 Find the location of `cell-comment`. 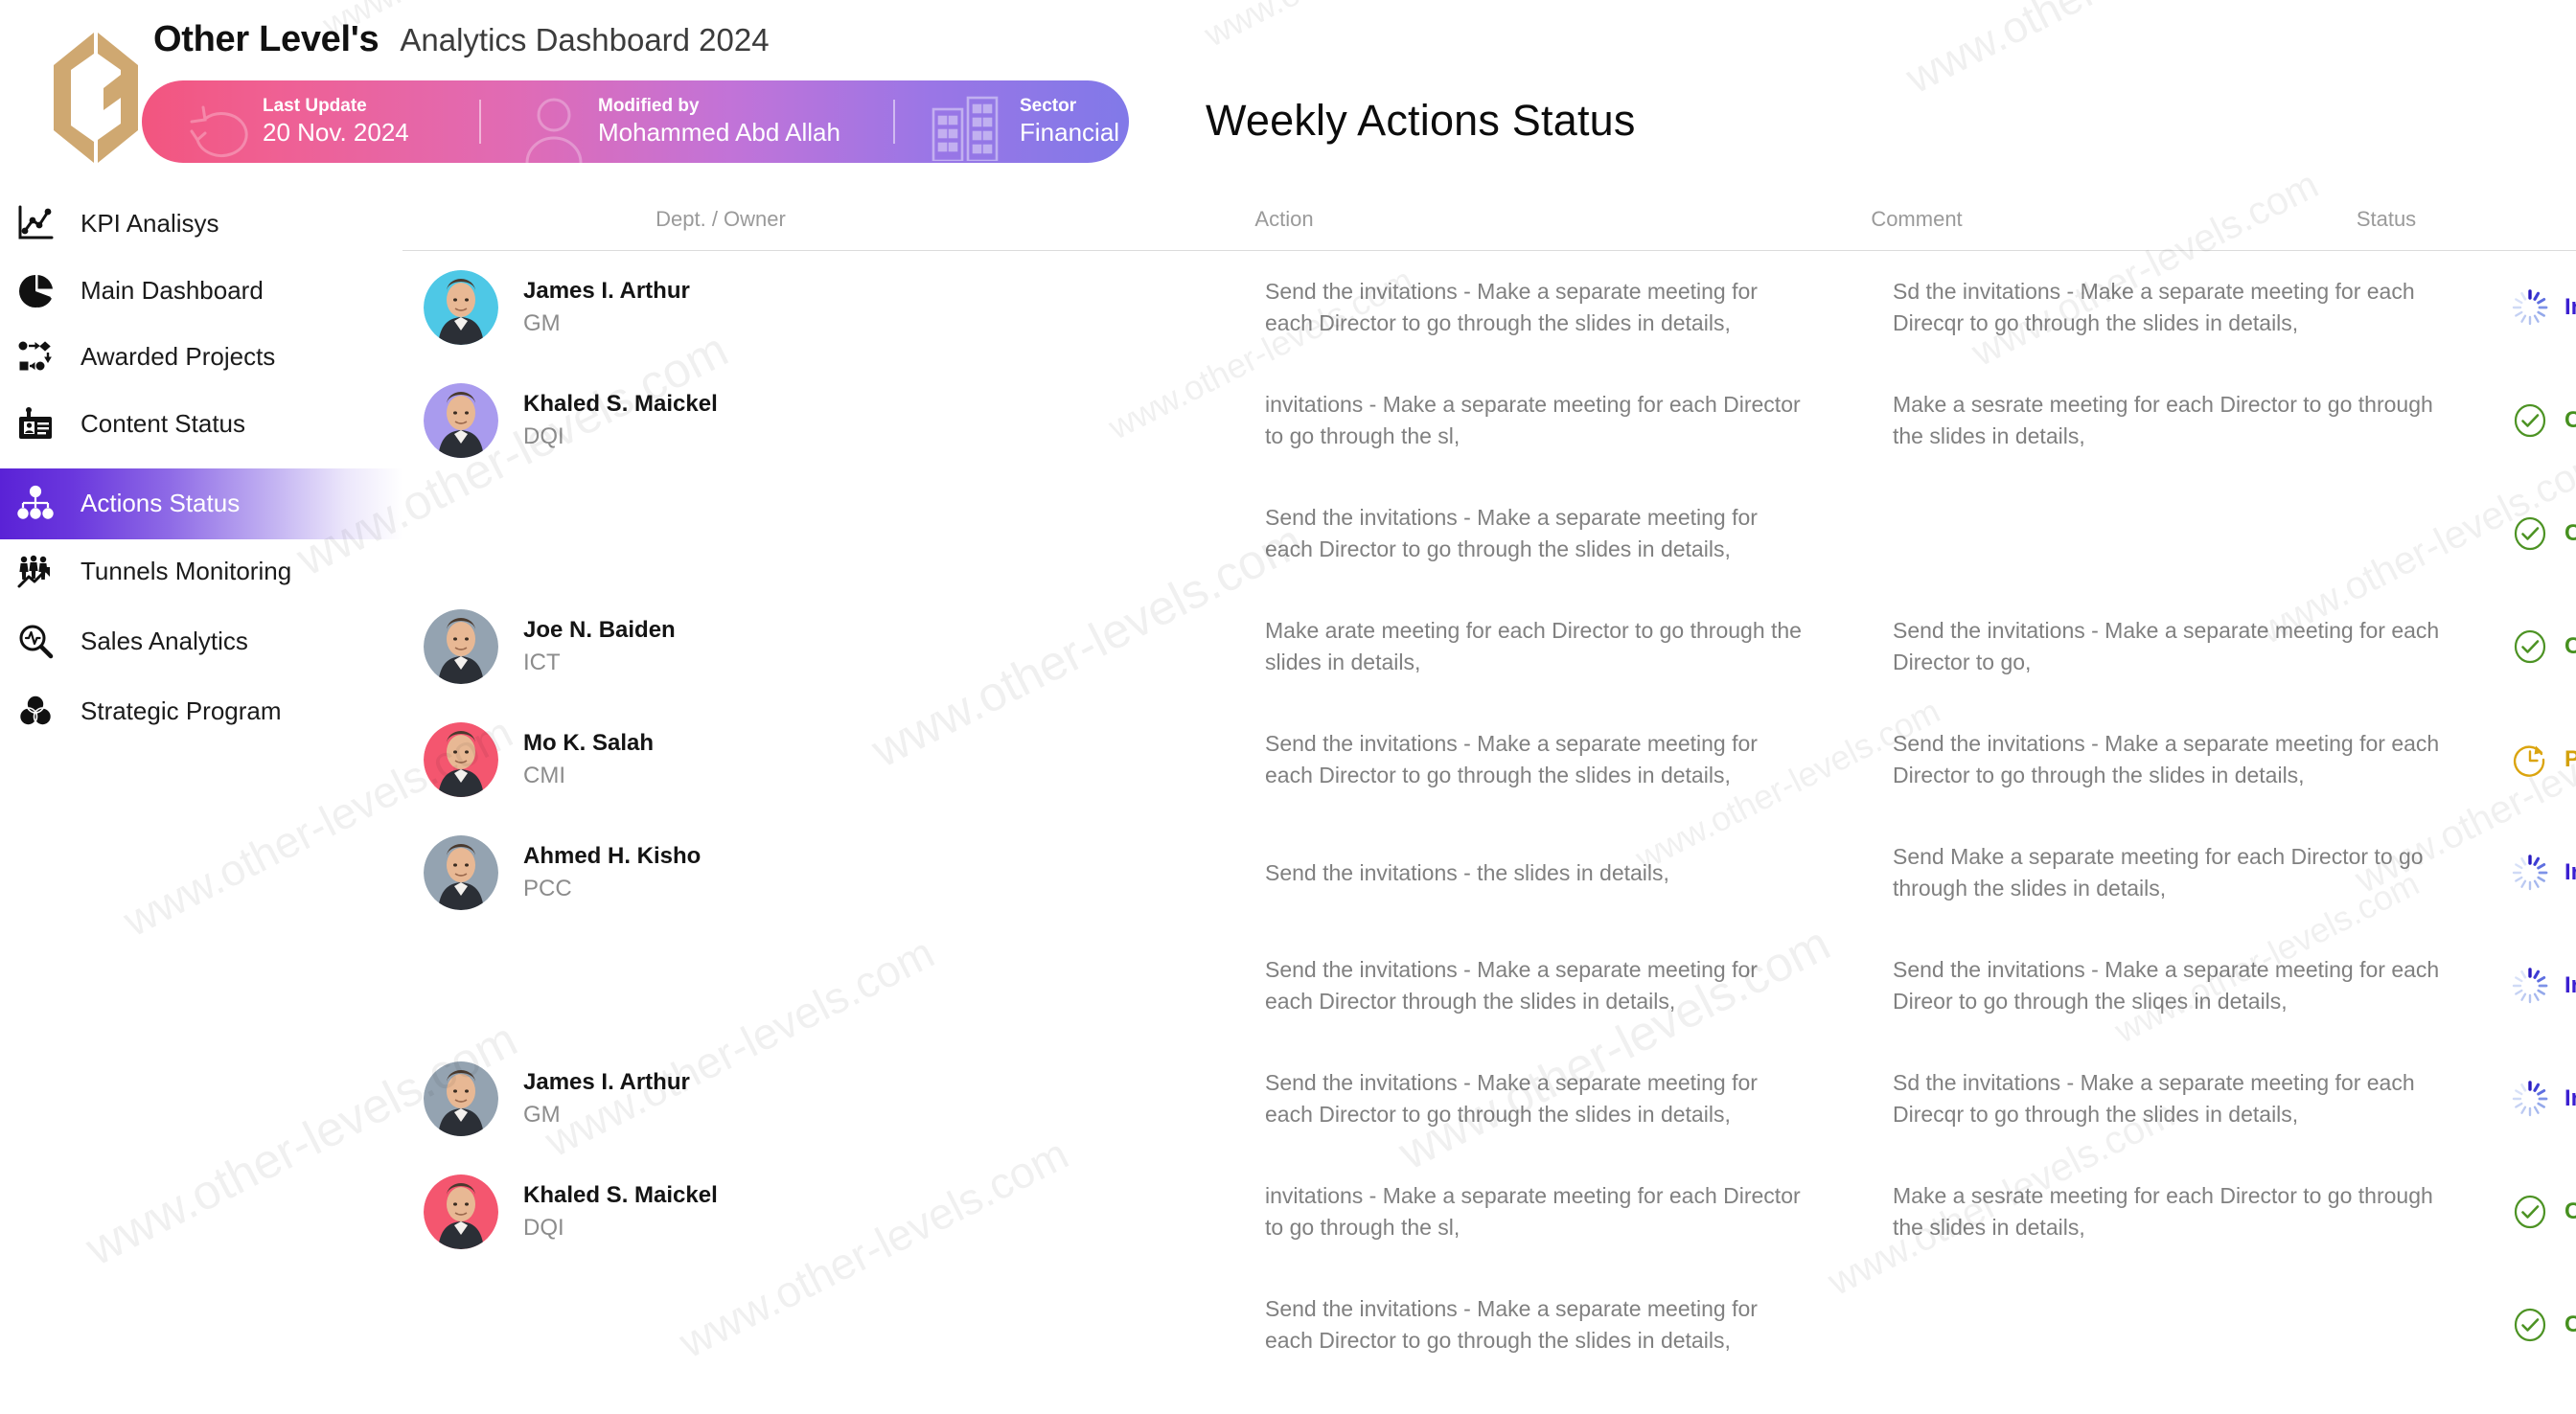

cell-comment is located at coordinates (2175, 1325).